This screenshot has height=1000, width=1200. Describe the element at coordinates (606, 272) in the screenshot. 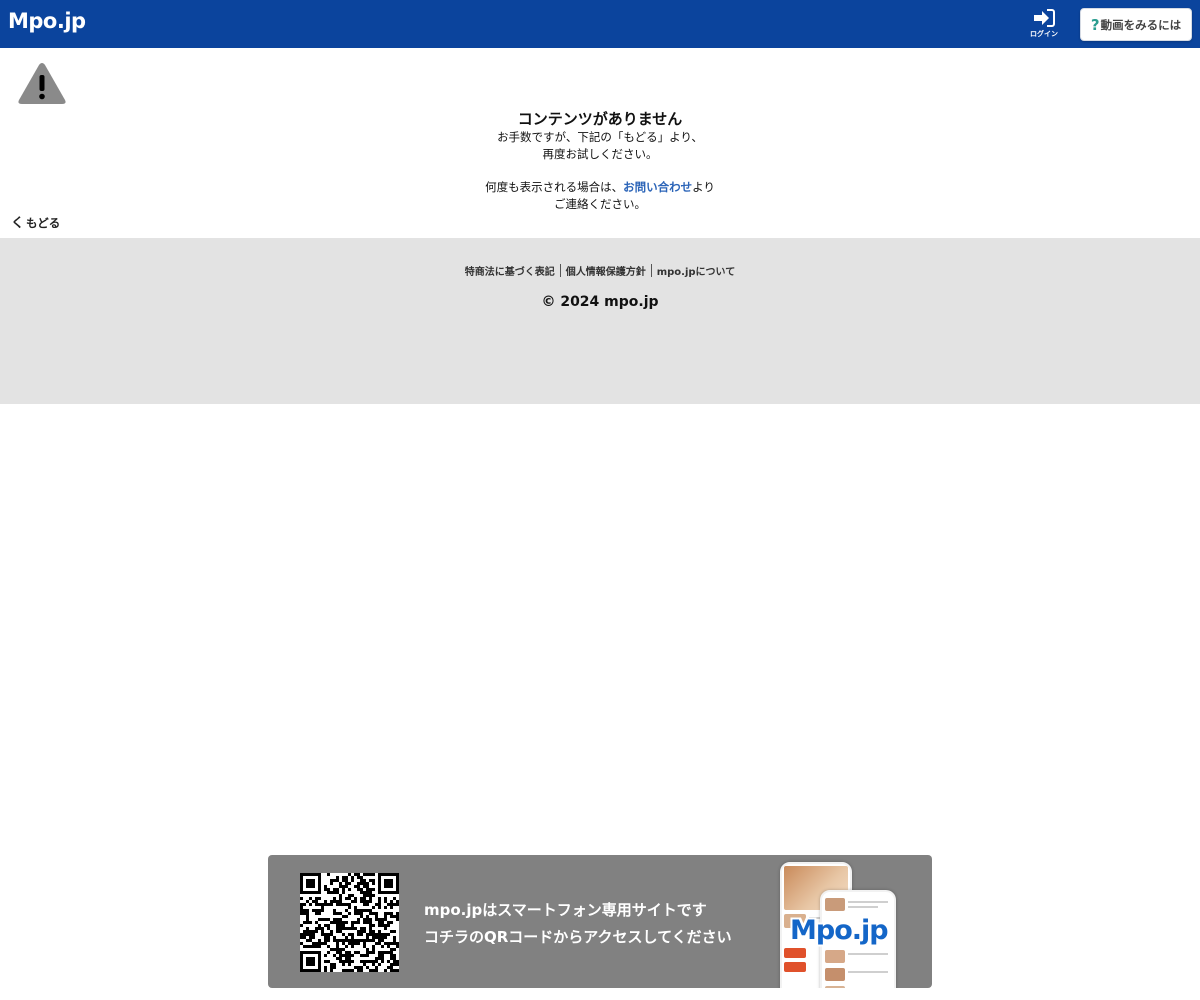

I see `footer-link-privacy: 個人情報保護方針` at that location.